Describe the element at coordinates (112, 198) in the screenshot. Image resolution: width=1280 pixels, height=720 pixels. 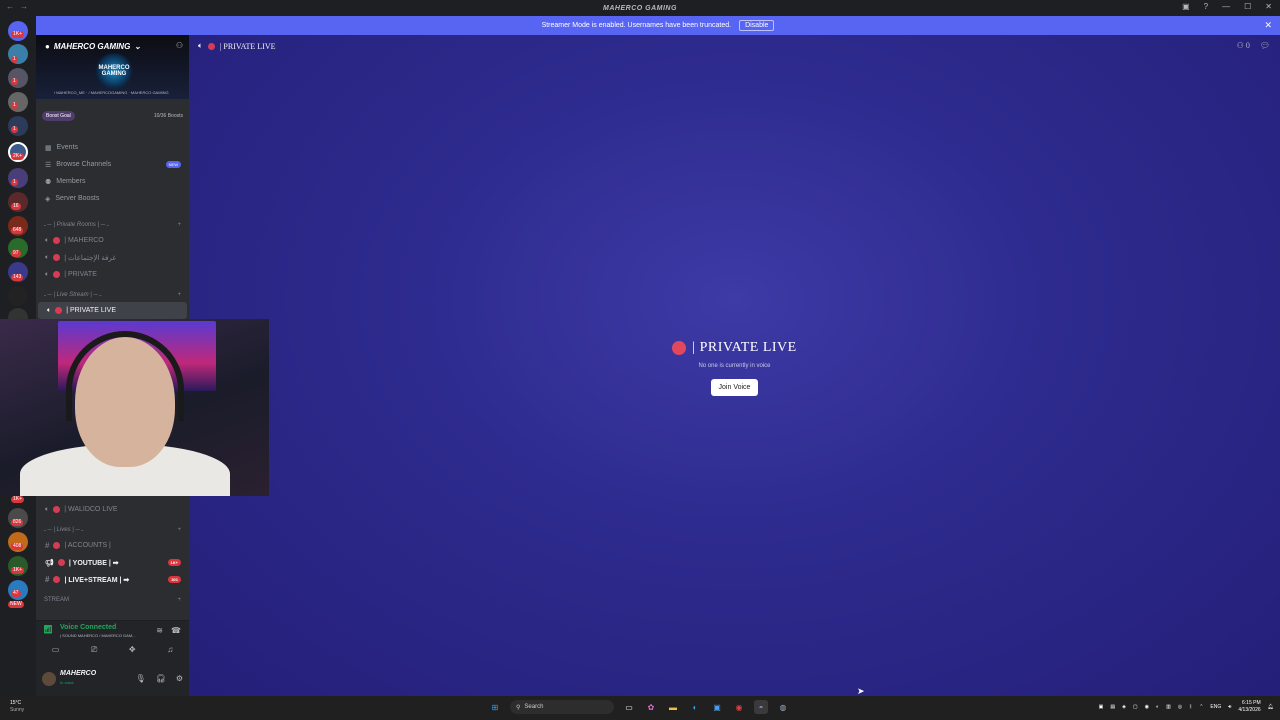
I see `nav-server-boosts: ◈ Server Boosts` at that location.